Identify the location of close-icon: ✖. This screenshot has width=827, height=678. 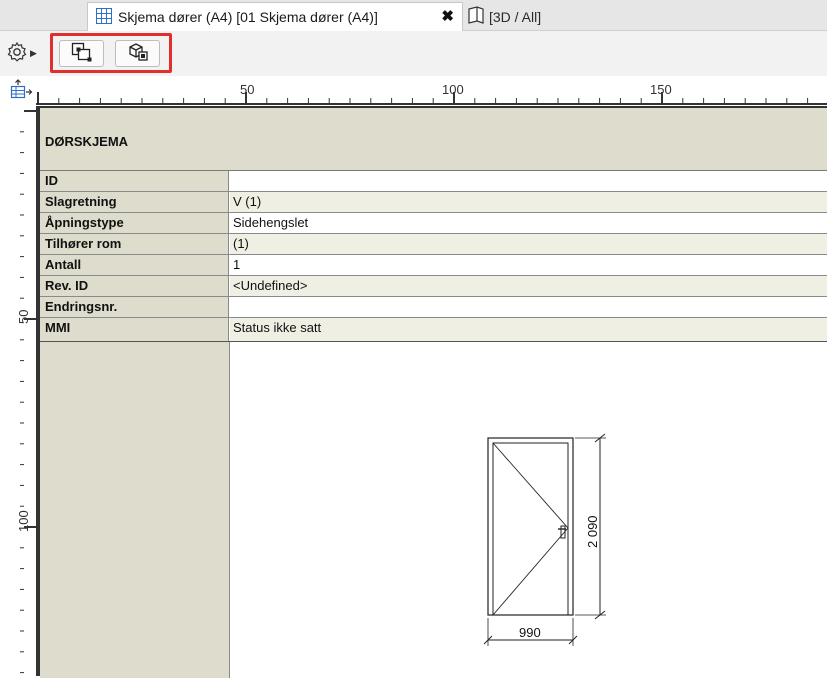
(447, 16).